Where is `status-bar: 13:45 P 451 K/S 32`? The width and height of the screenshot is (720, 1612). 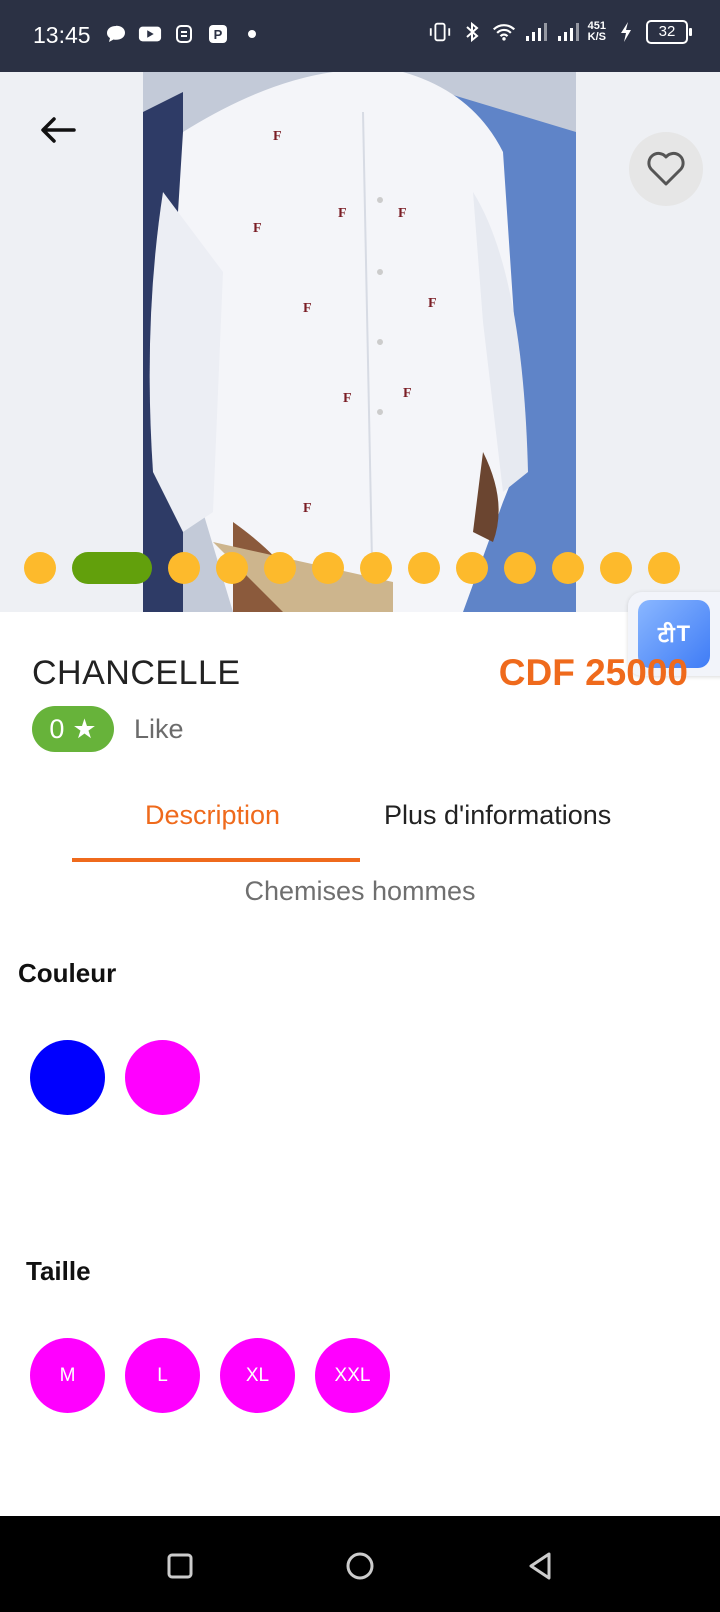
status-bar: 13:45 P 451 K/S 32 is located at coordinates (360, 36).